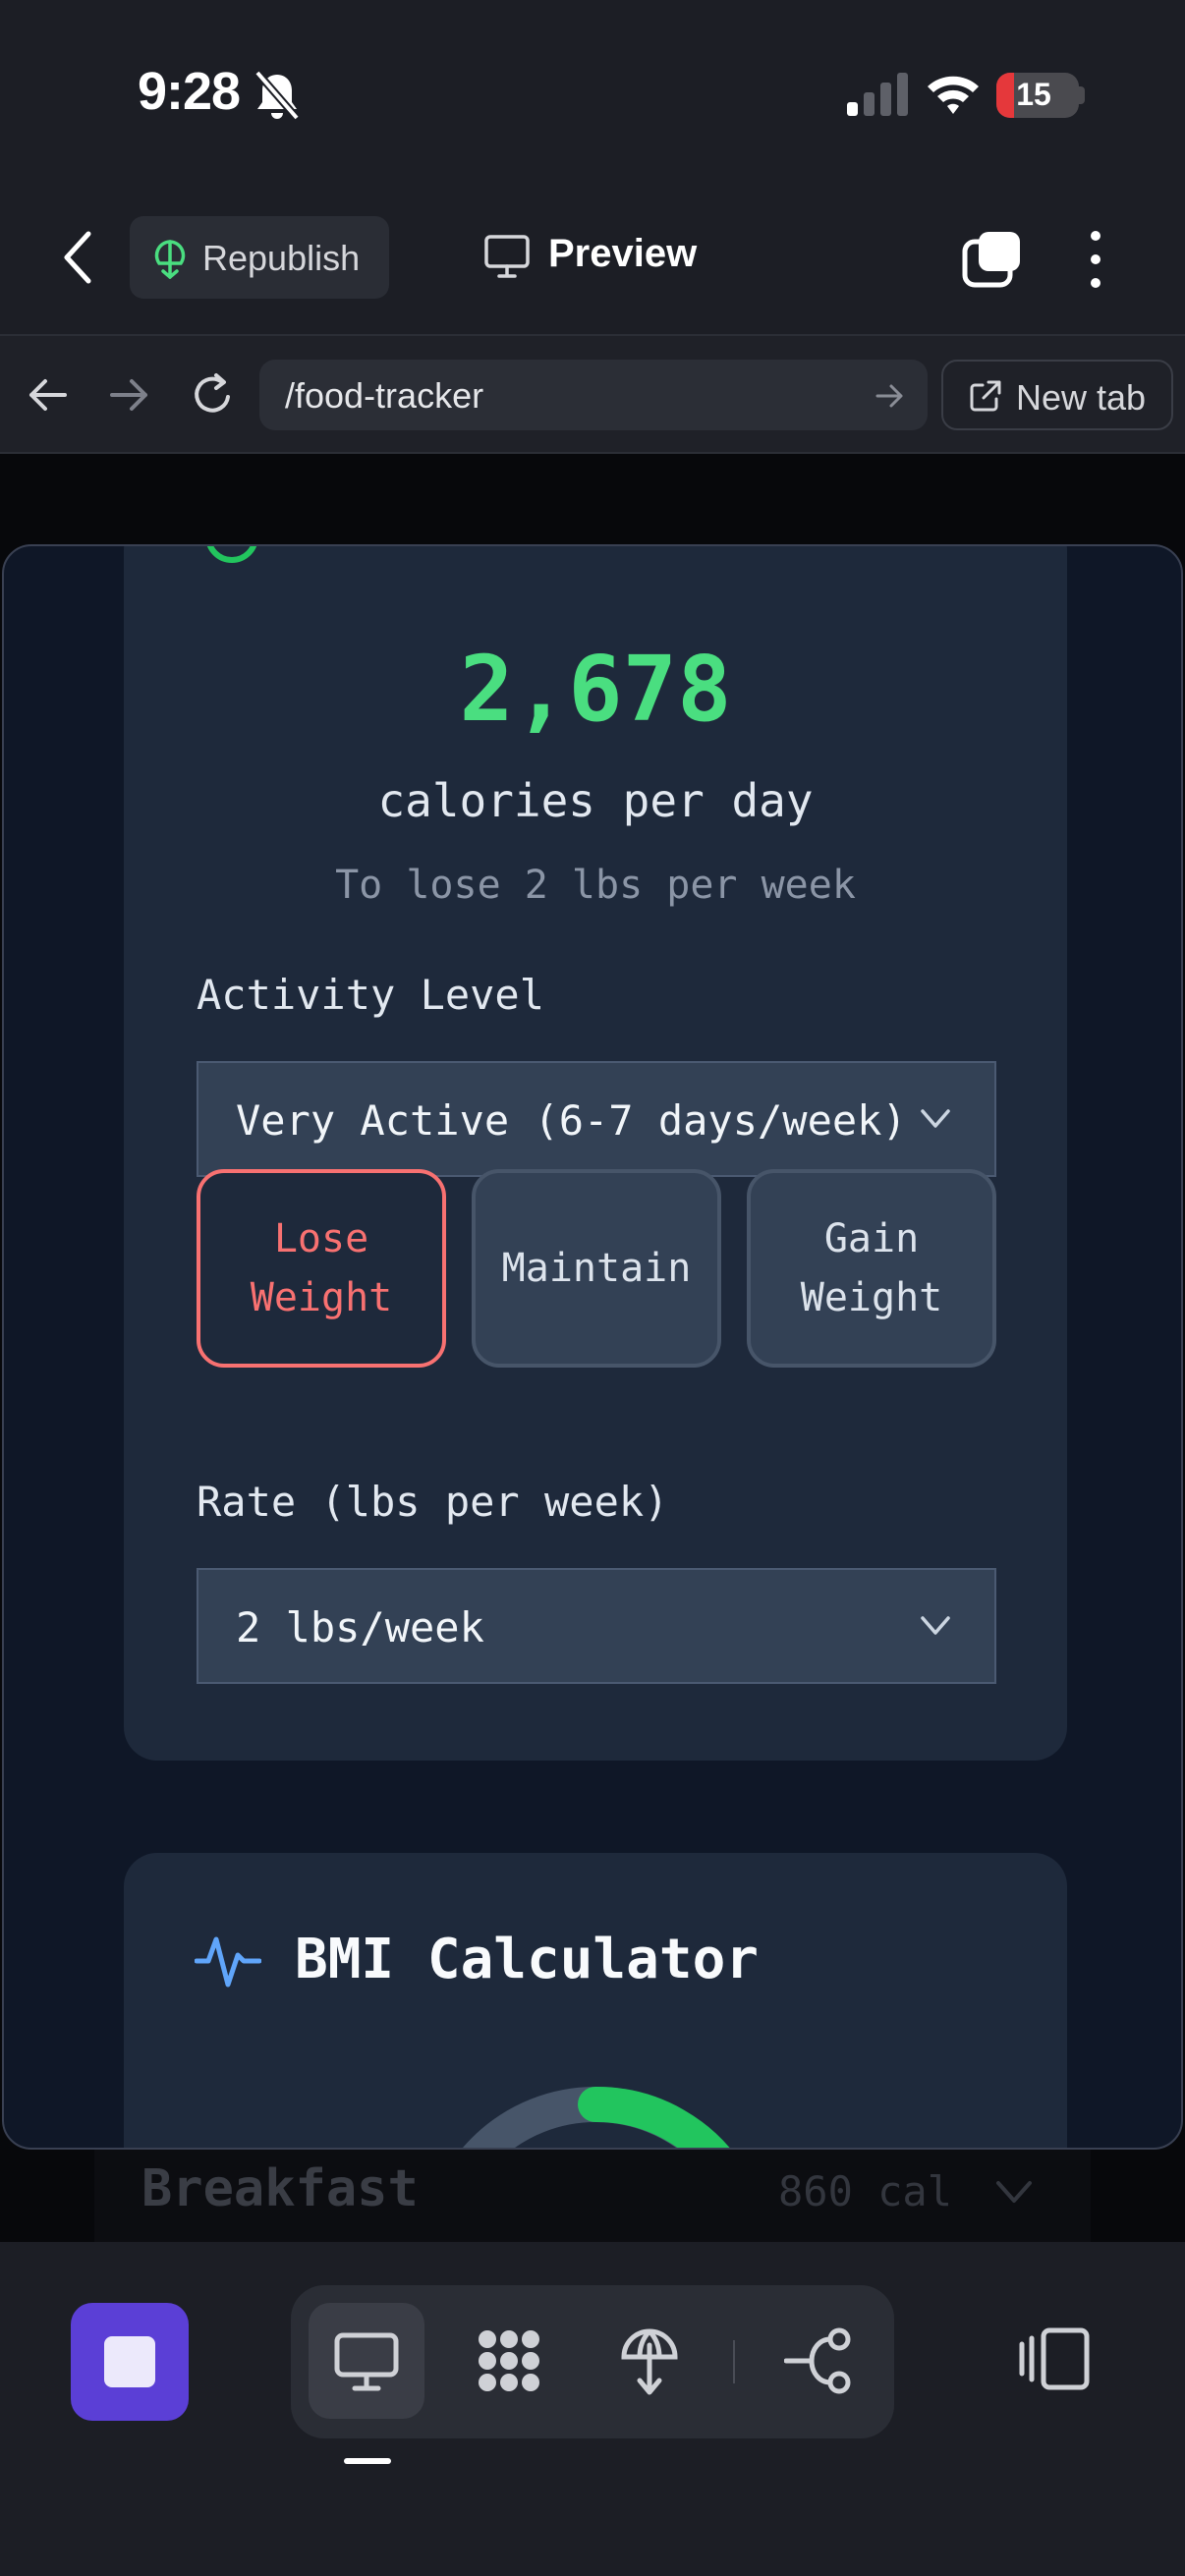 This screenshot has width=1185, height=2576. What do you see at coordinates (228, 1962) in the screenshot?
I see `activity-icon` at bounding box center [228, 1962].